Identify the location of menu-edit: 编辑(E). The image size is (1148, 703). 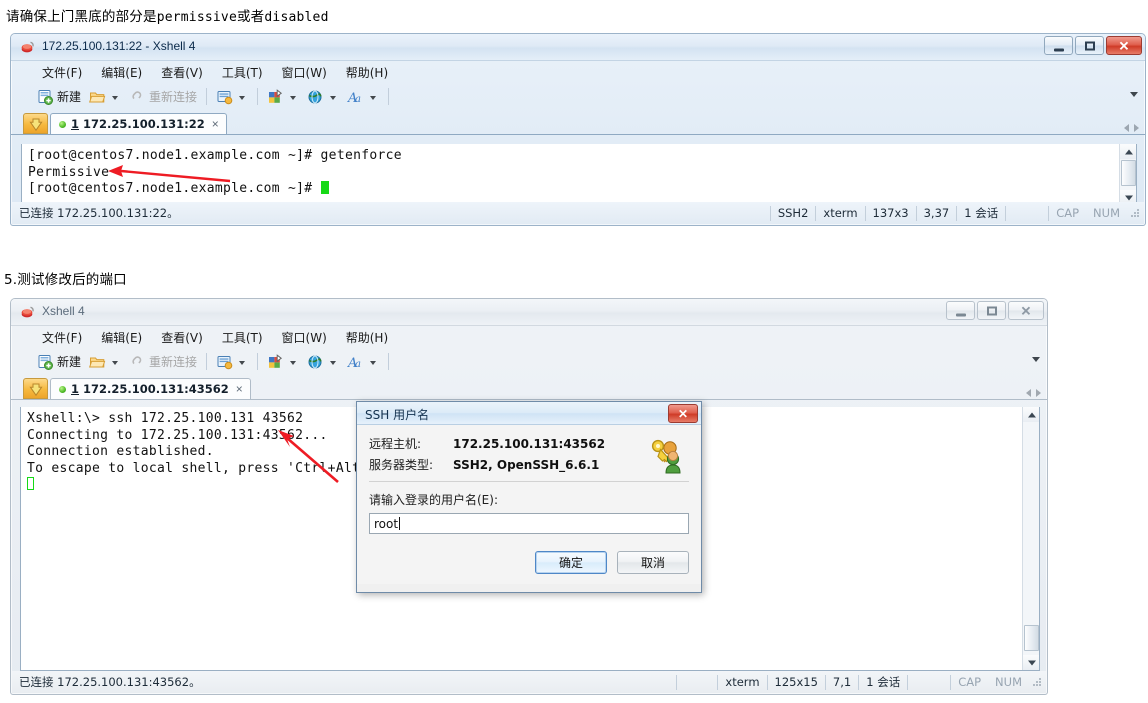
(121, 72).